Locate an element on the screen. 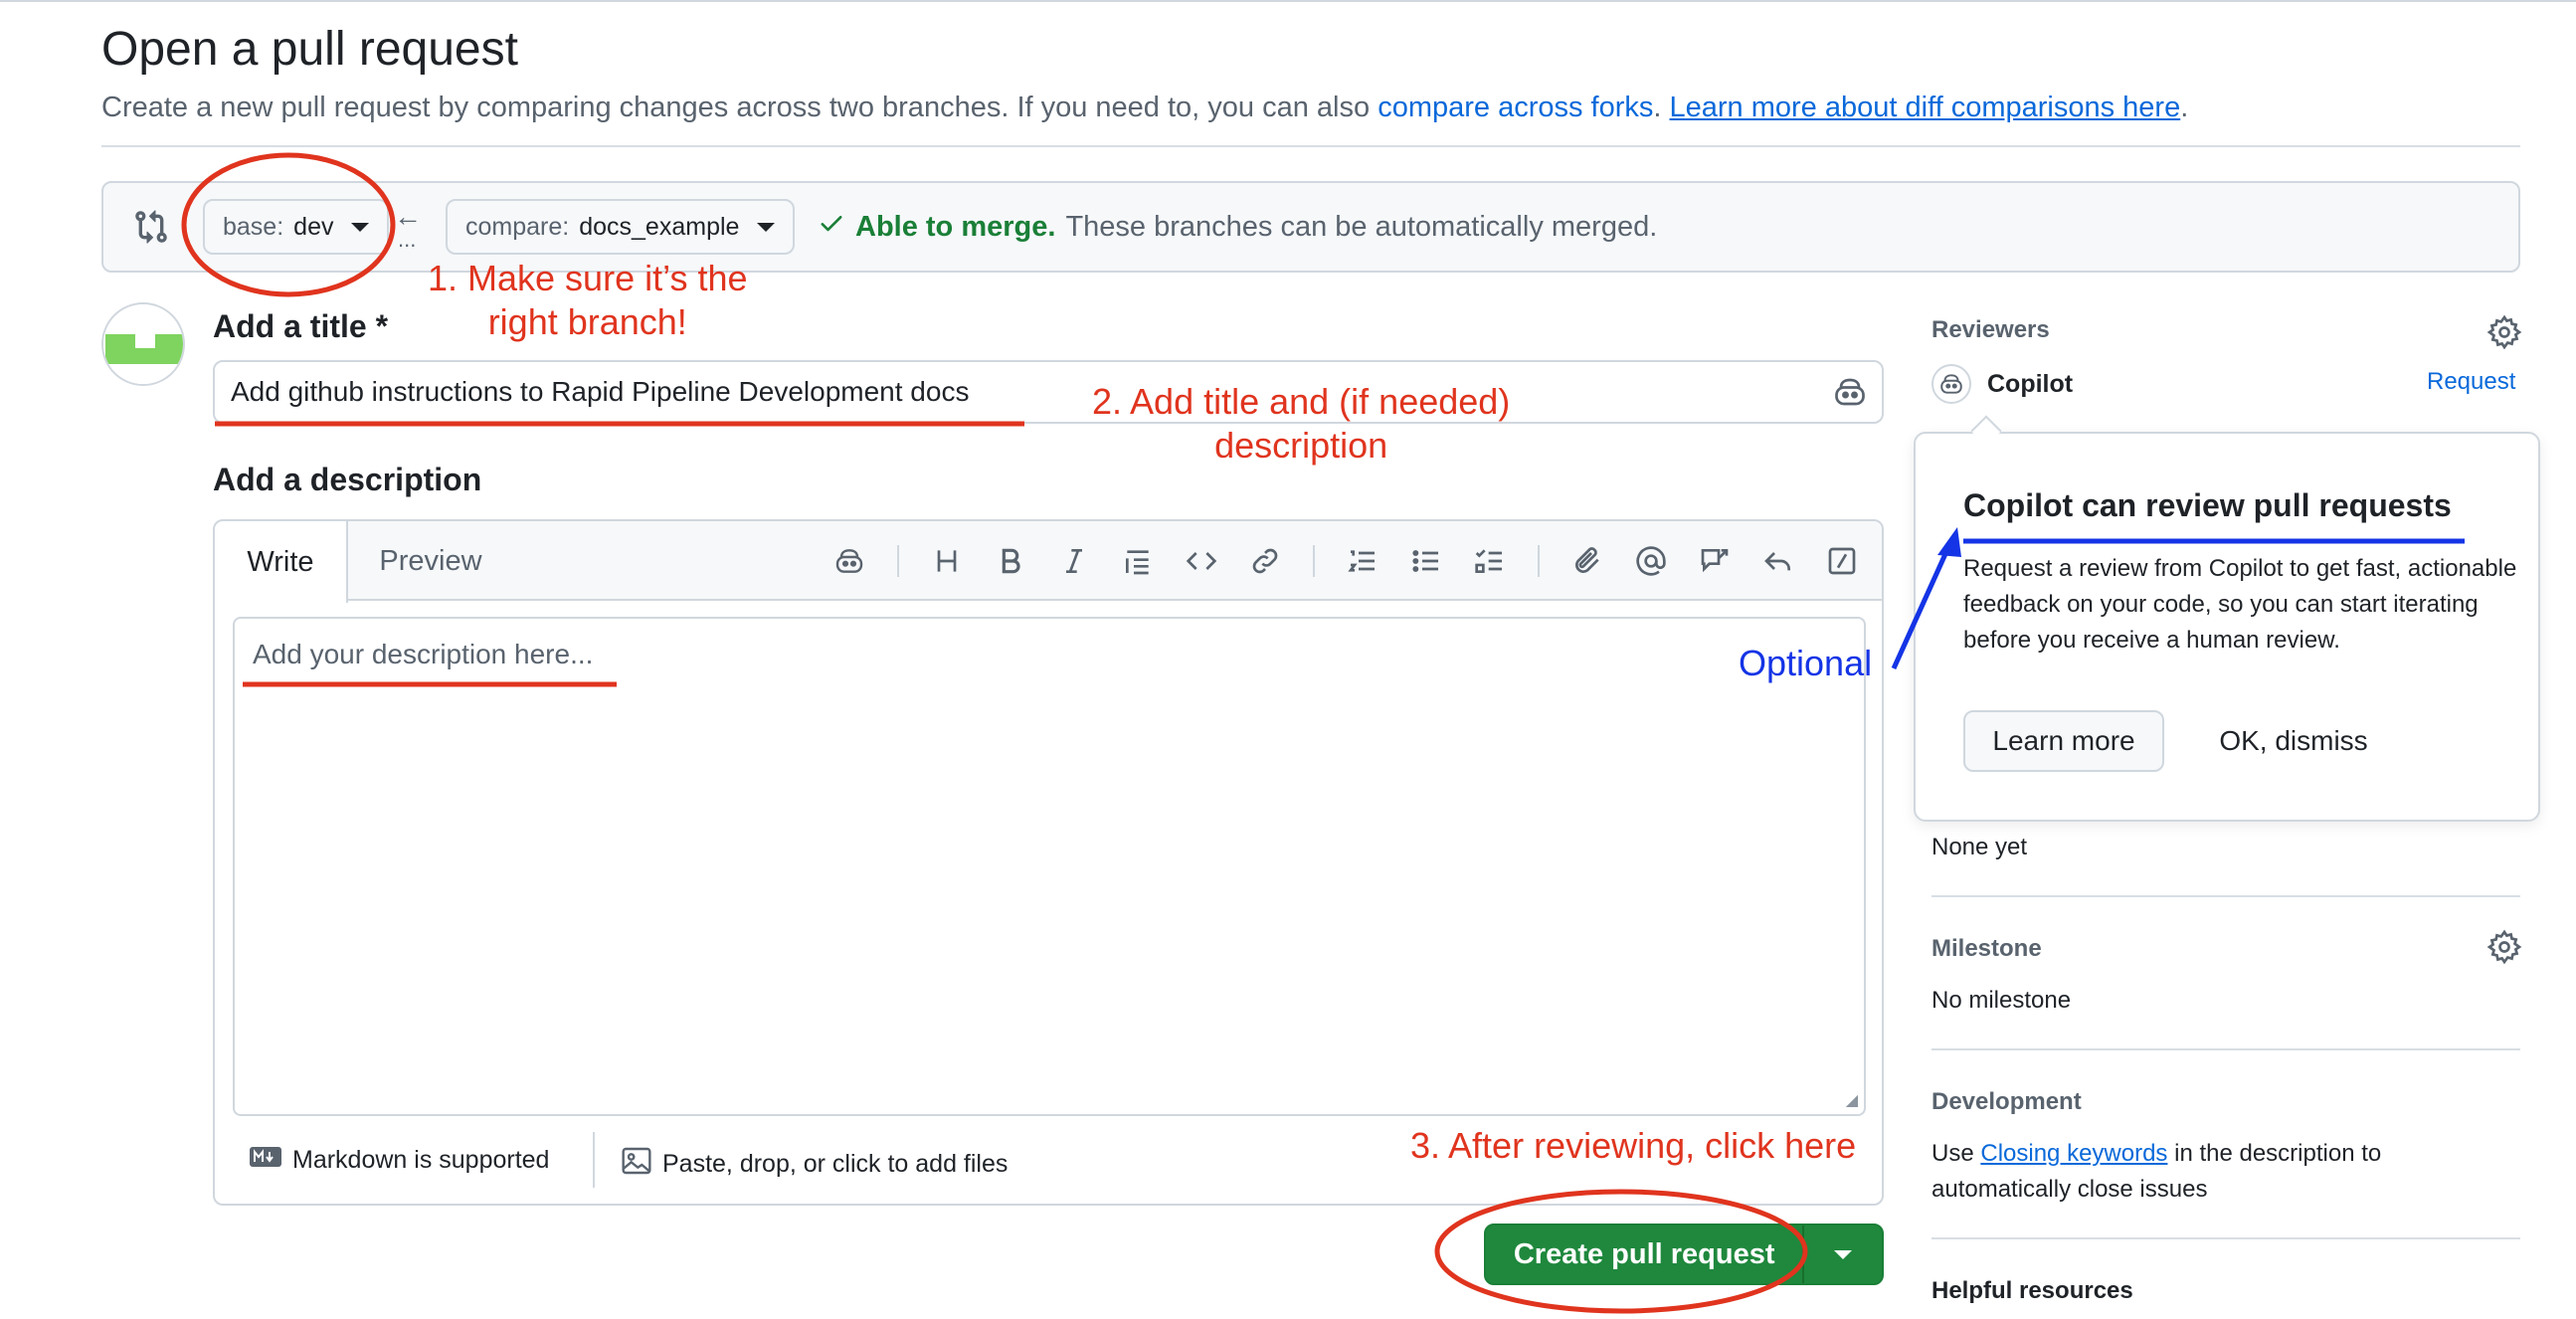 This screenshot has height=1319, width=2576. optional-arrow-line is located at coordinates (1921, 606).